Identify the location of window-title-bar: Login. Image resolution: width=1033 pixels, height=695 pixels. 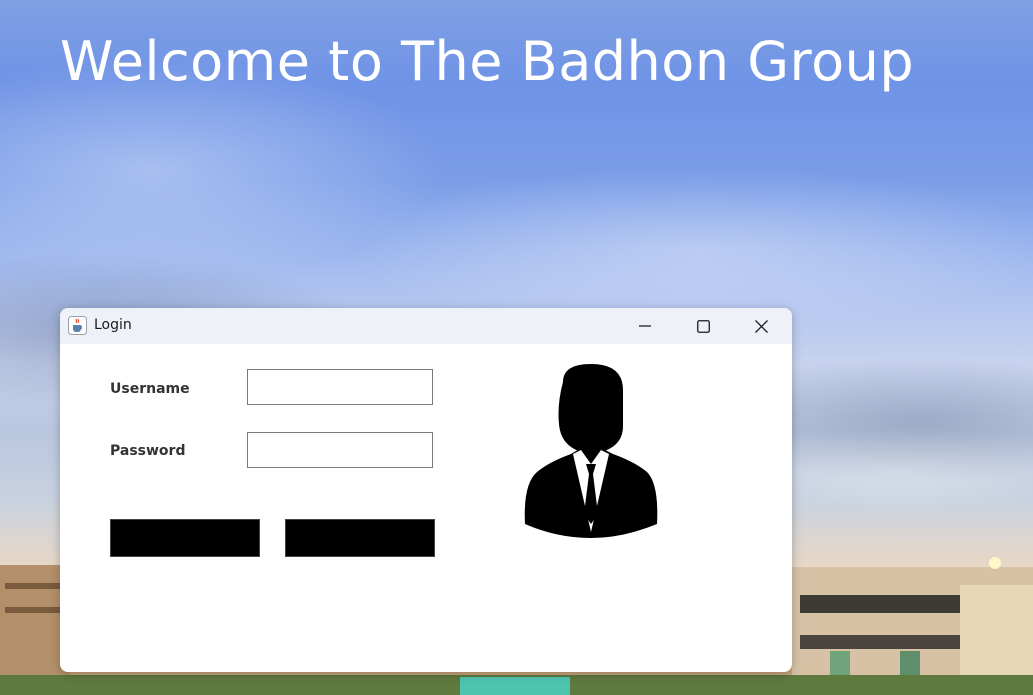
(426, 326).